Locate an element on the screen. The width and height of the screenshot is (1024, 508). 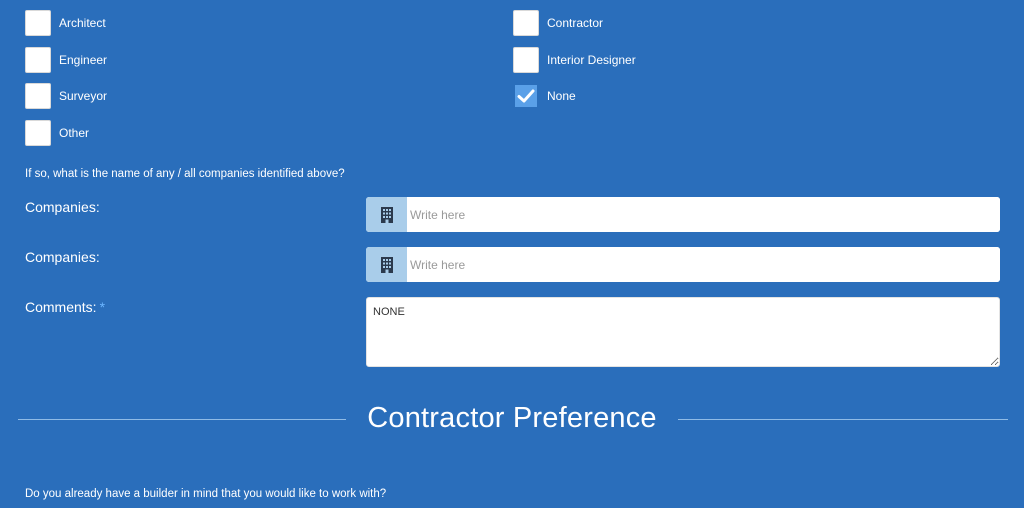
checkbox-interior-designer: Interior Designer is located at coordinates (574, 60).